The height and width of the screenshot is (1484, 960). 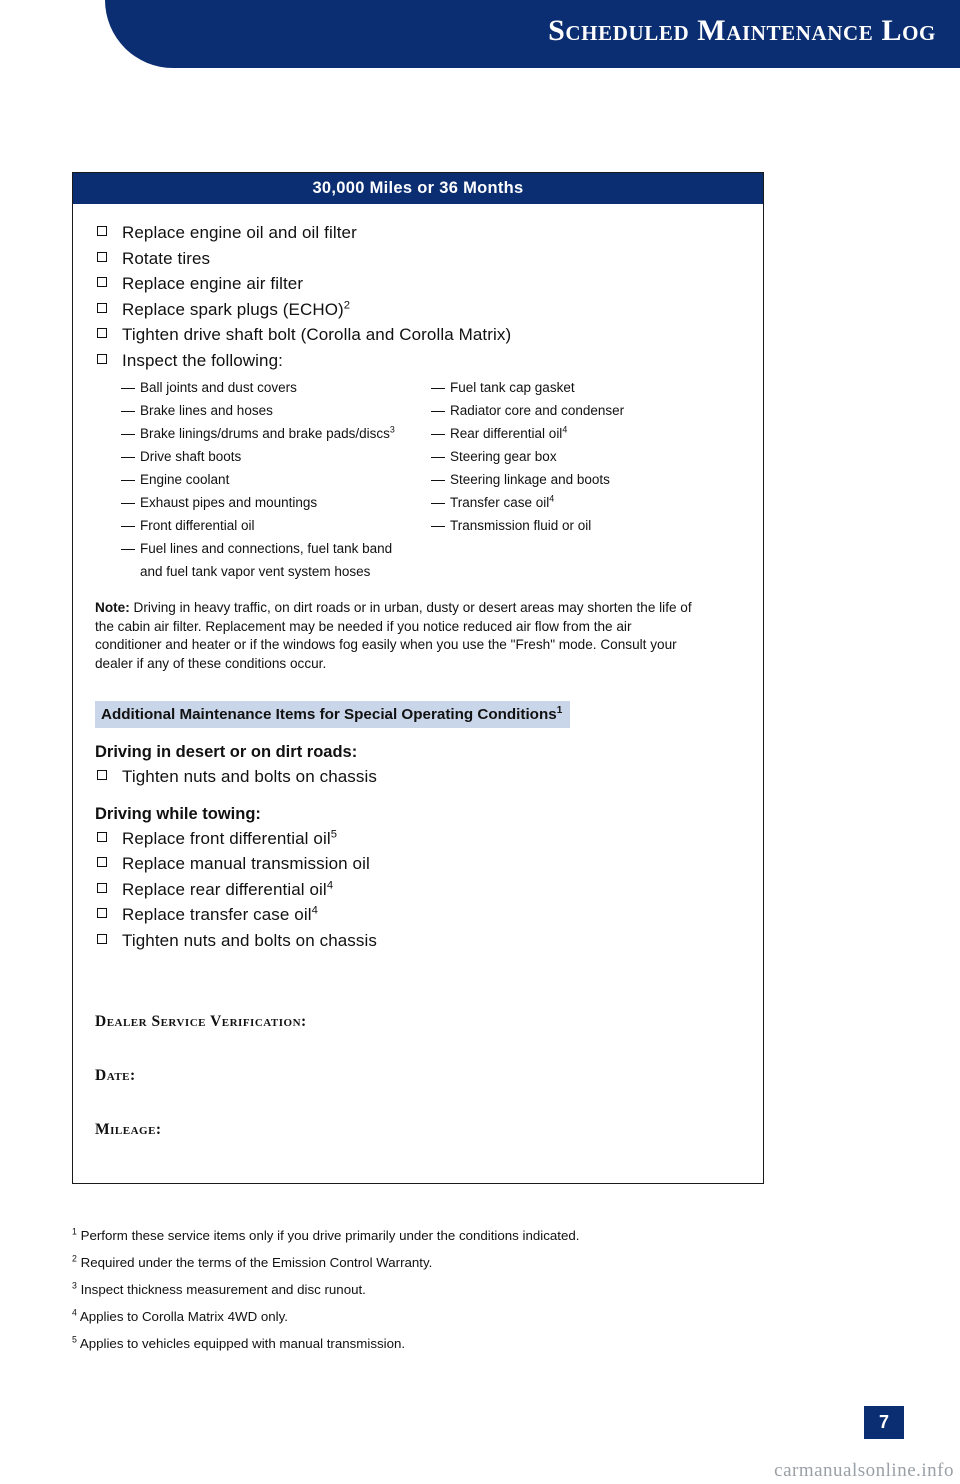 I want to click on inspect-item-label: Radiator core and condenser, so click(x=537, y=410).